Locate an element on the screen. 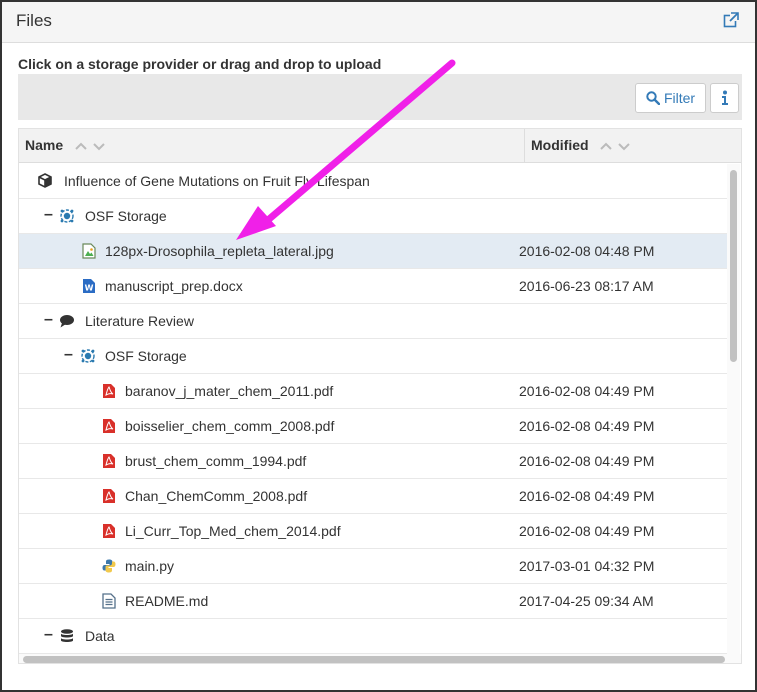 The height and width of the screenshot is (692, 757). database-icon is located at coordinates (67, 636).